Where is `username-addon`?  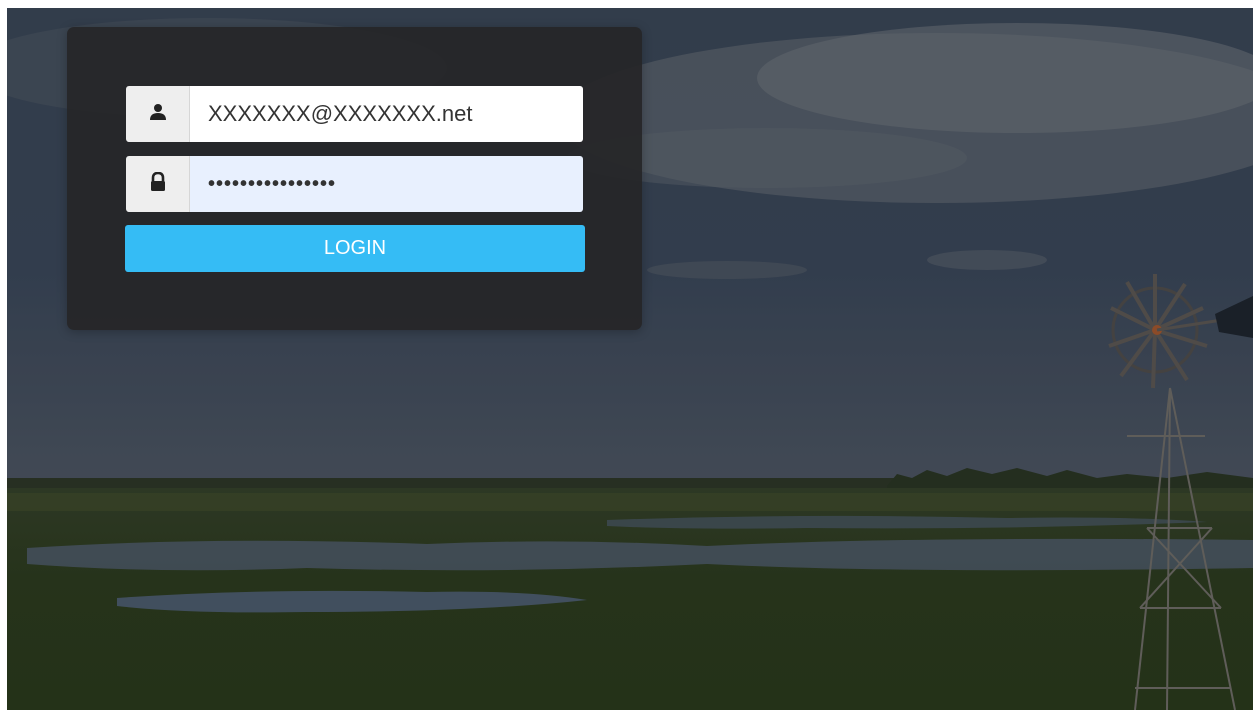
username-addon is located at coordinates (158, 114).